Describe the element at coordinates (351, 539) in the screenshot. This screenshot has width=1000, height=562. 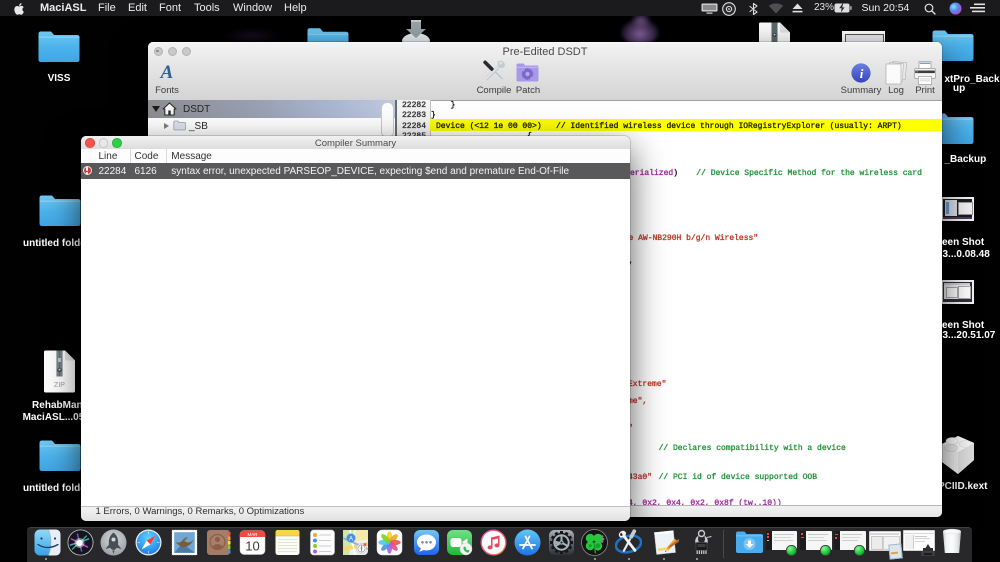
I see `svg-text: A` at that location.